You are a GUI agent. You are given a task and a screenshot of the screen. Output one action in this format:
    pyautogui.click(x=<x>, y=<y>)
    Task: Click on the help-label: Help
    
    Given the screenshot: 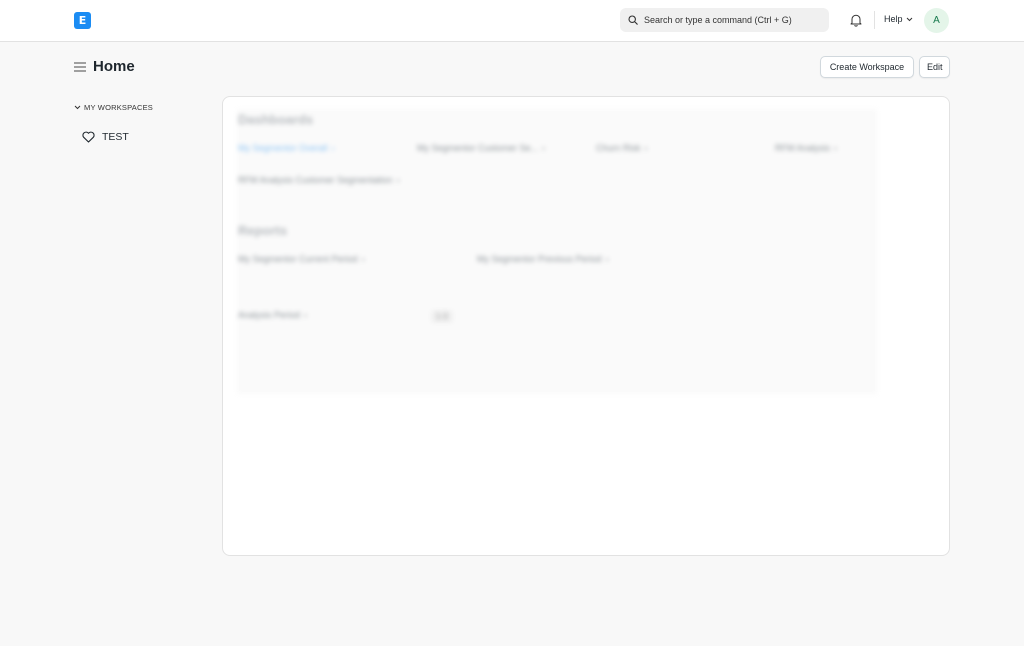 What is the action you would take?
    pyautogui.click(x=893, y=19)
    